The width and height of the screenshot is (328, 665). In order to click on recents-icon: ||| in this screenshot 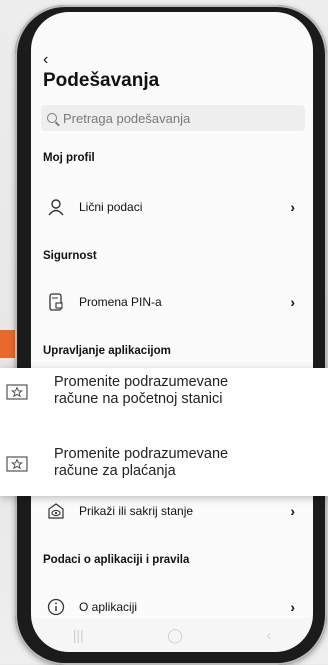, I will do `click(78, 635)`.